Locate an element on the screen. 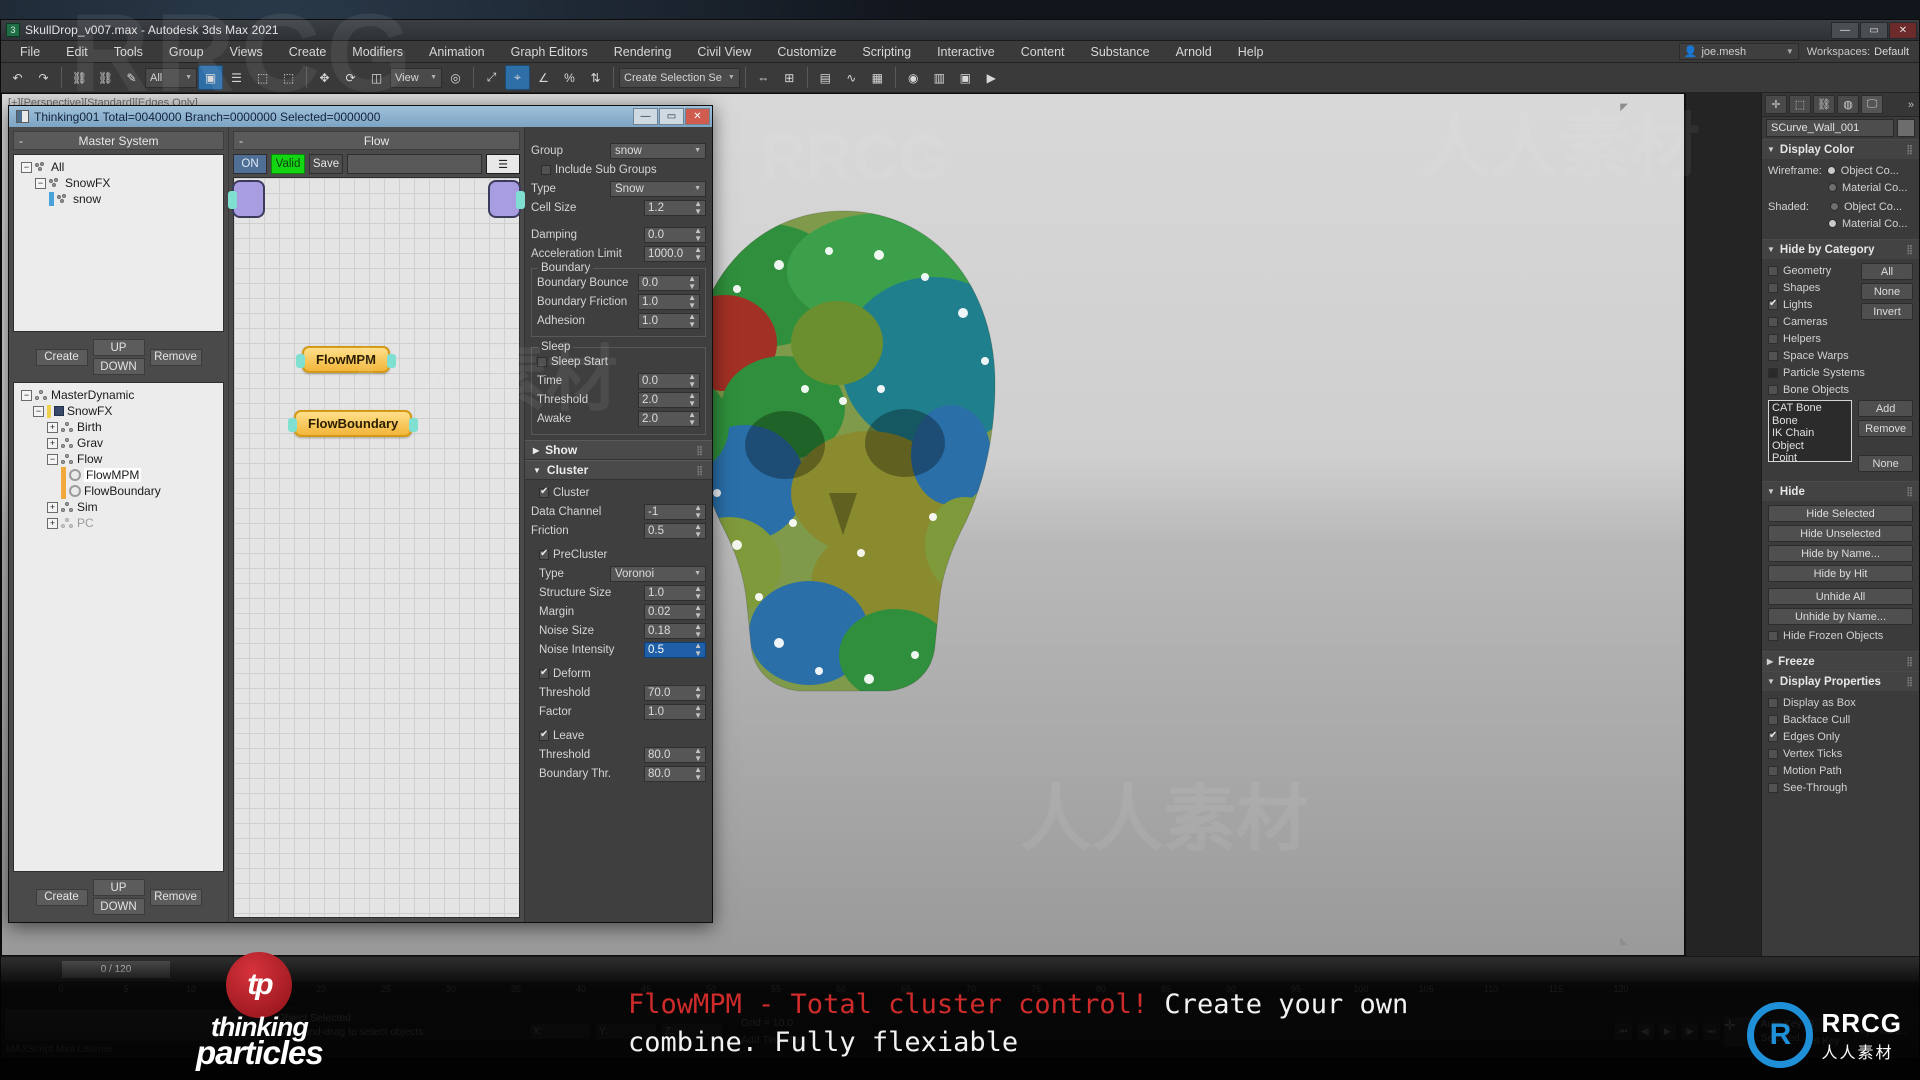 The width and height of the screenshot is (1920, 1080). edges-only-row: Edges Only is located at coordinates (1840, 736).